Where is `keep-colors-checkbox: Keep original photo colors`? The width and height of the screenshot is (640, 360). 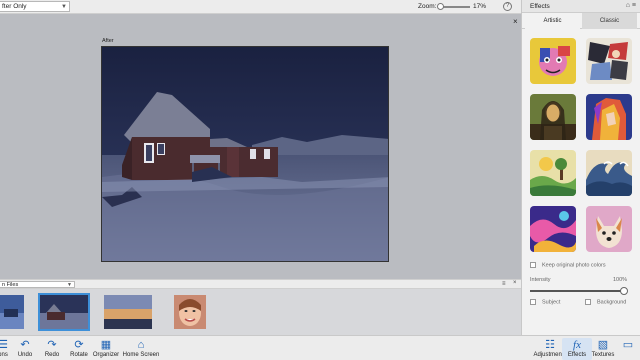
keep-colors-checkbox: Keep original photo colors is located at coordinates (568, 265).